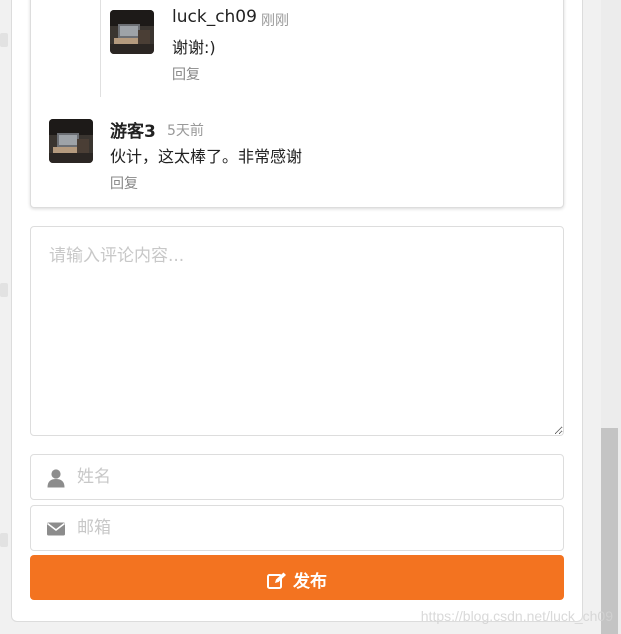 This screenshot has height=634, width=621. What do you see at coordinates (310, 582) in the screenshot?
I see `publish-label: 发布` at bounding box center [310, 582].